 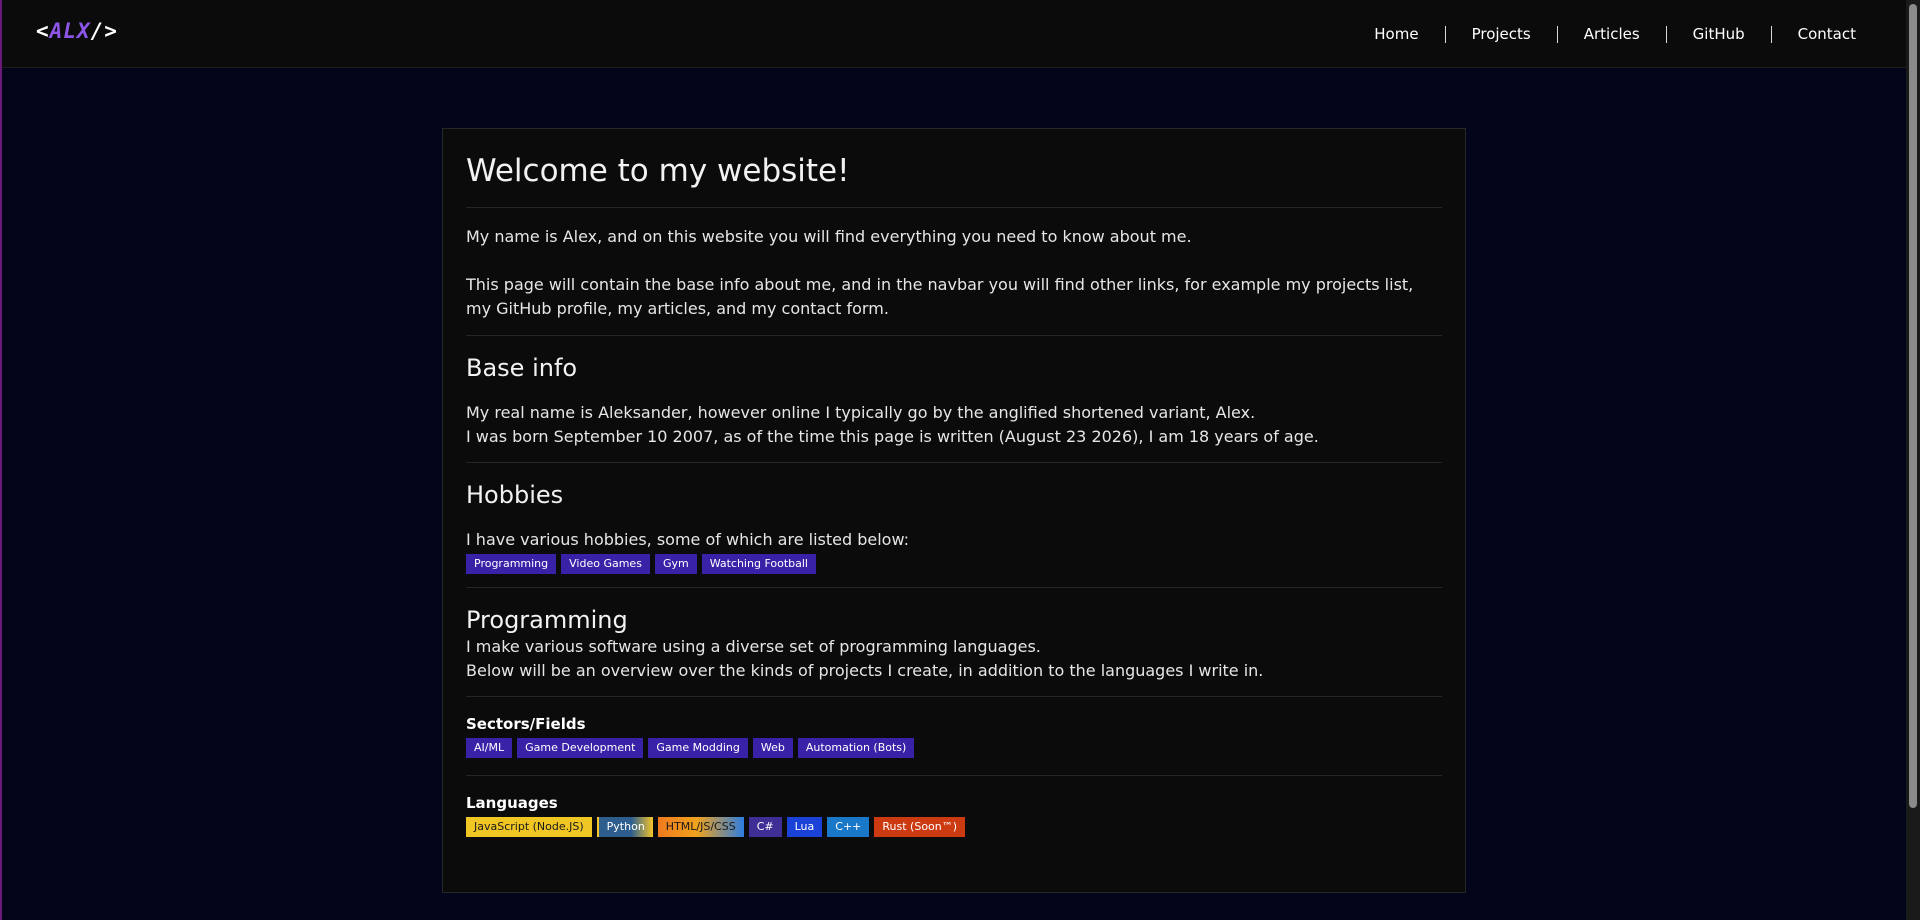 I want to click on page-title: Welcome to my website!, so click(x=658, y=171).